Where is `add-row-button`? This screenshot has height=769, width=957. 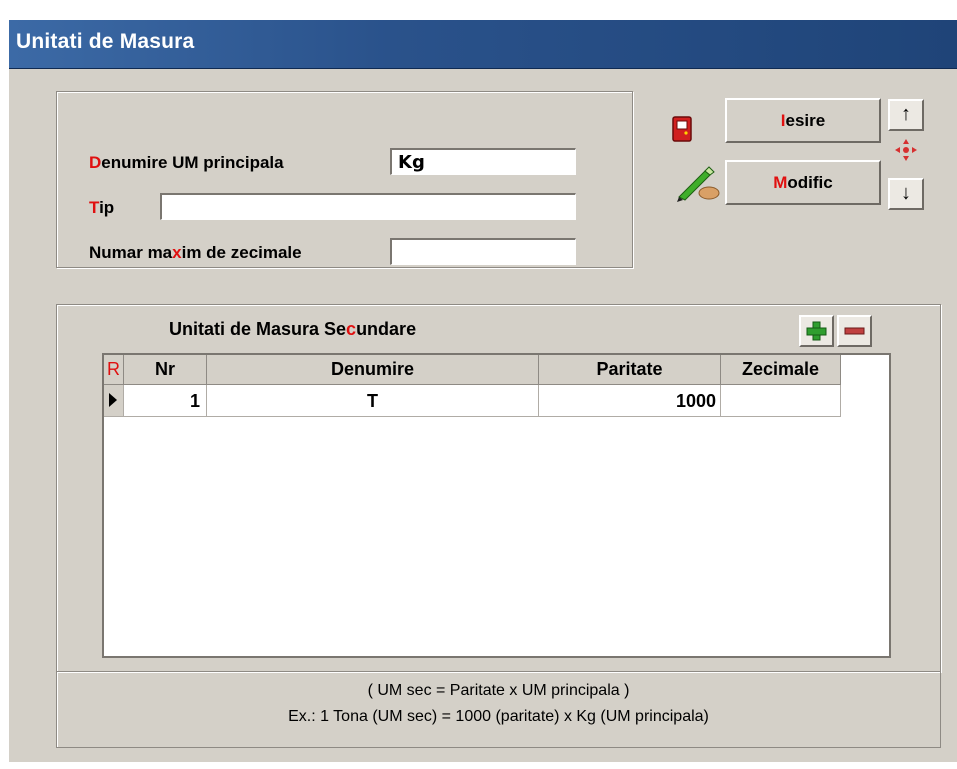 add-row-button is located at coordinates (816, 331).